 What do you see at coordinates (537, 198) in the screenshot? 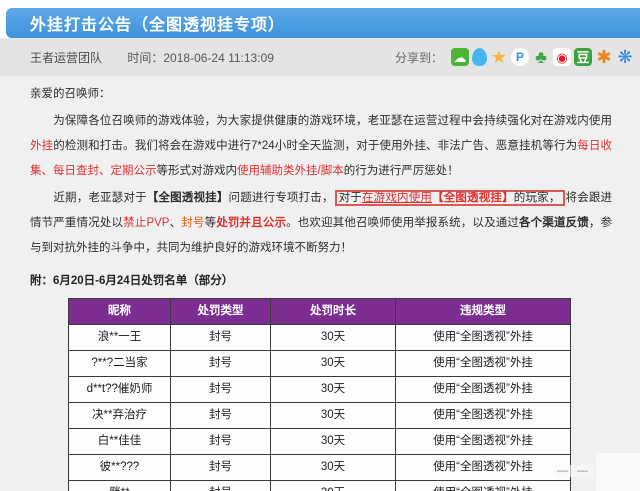
I see `text-segment: 的玩家，` at bounding box center [537, 198].